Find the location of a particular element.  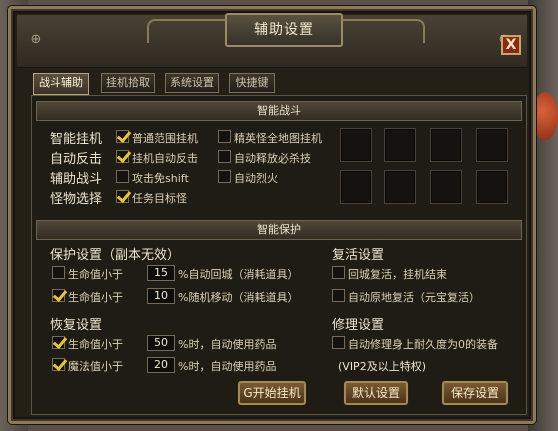

label-smart-hook: 智能挂机 is located at coordinates (76, 139).